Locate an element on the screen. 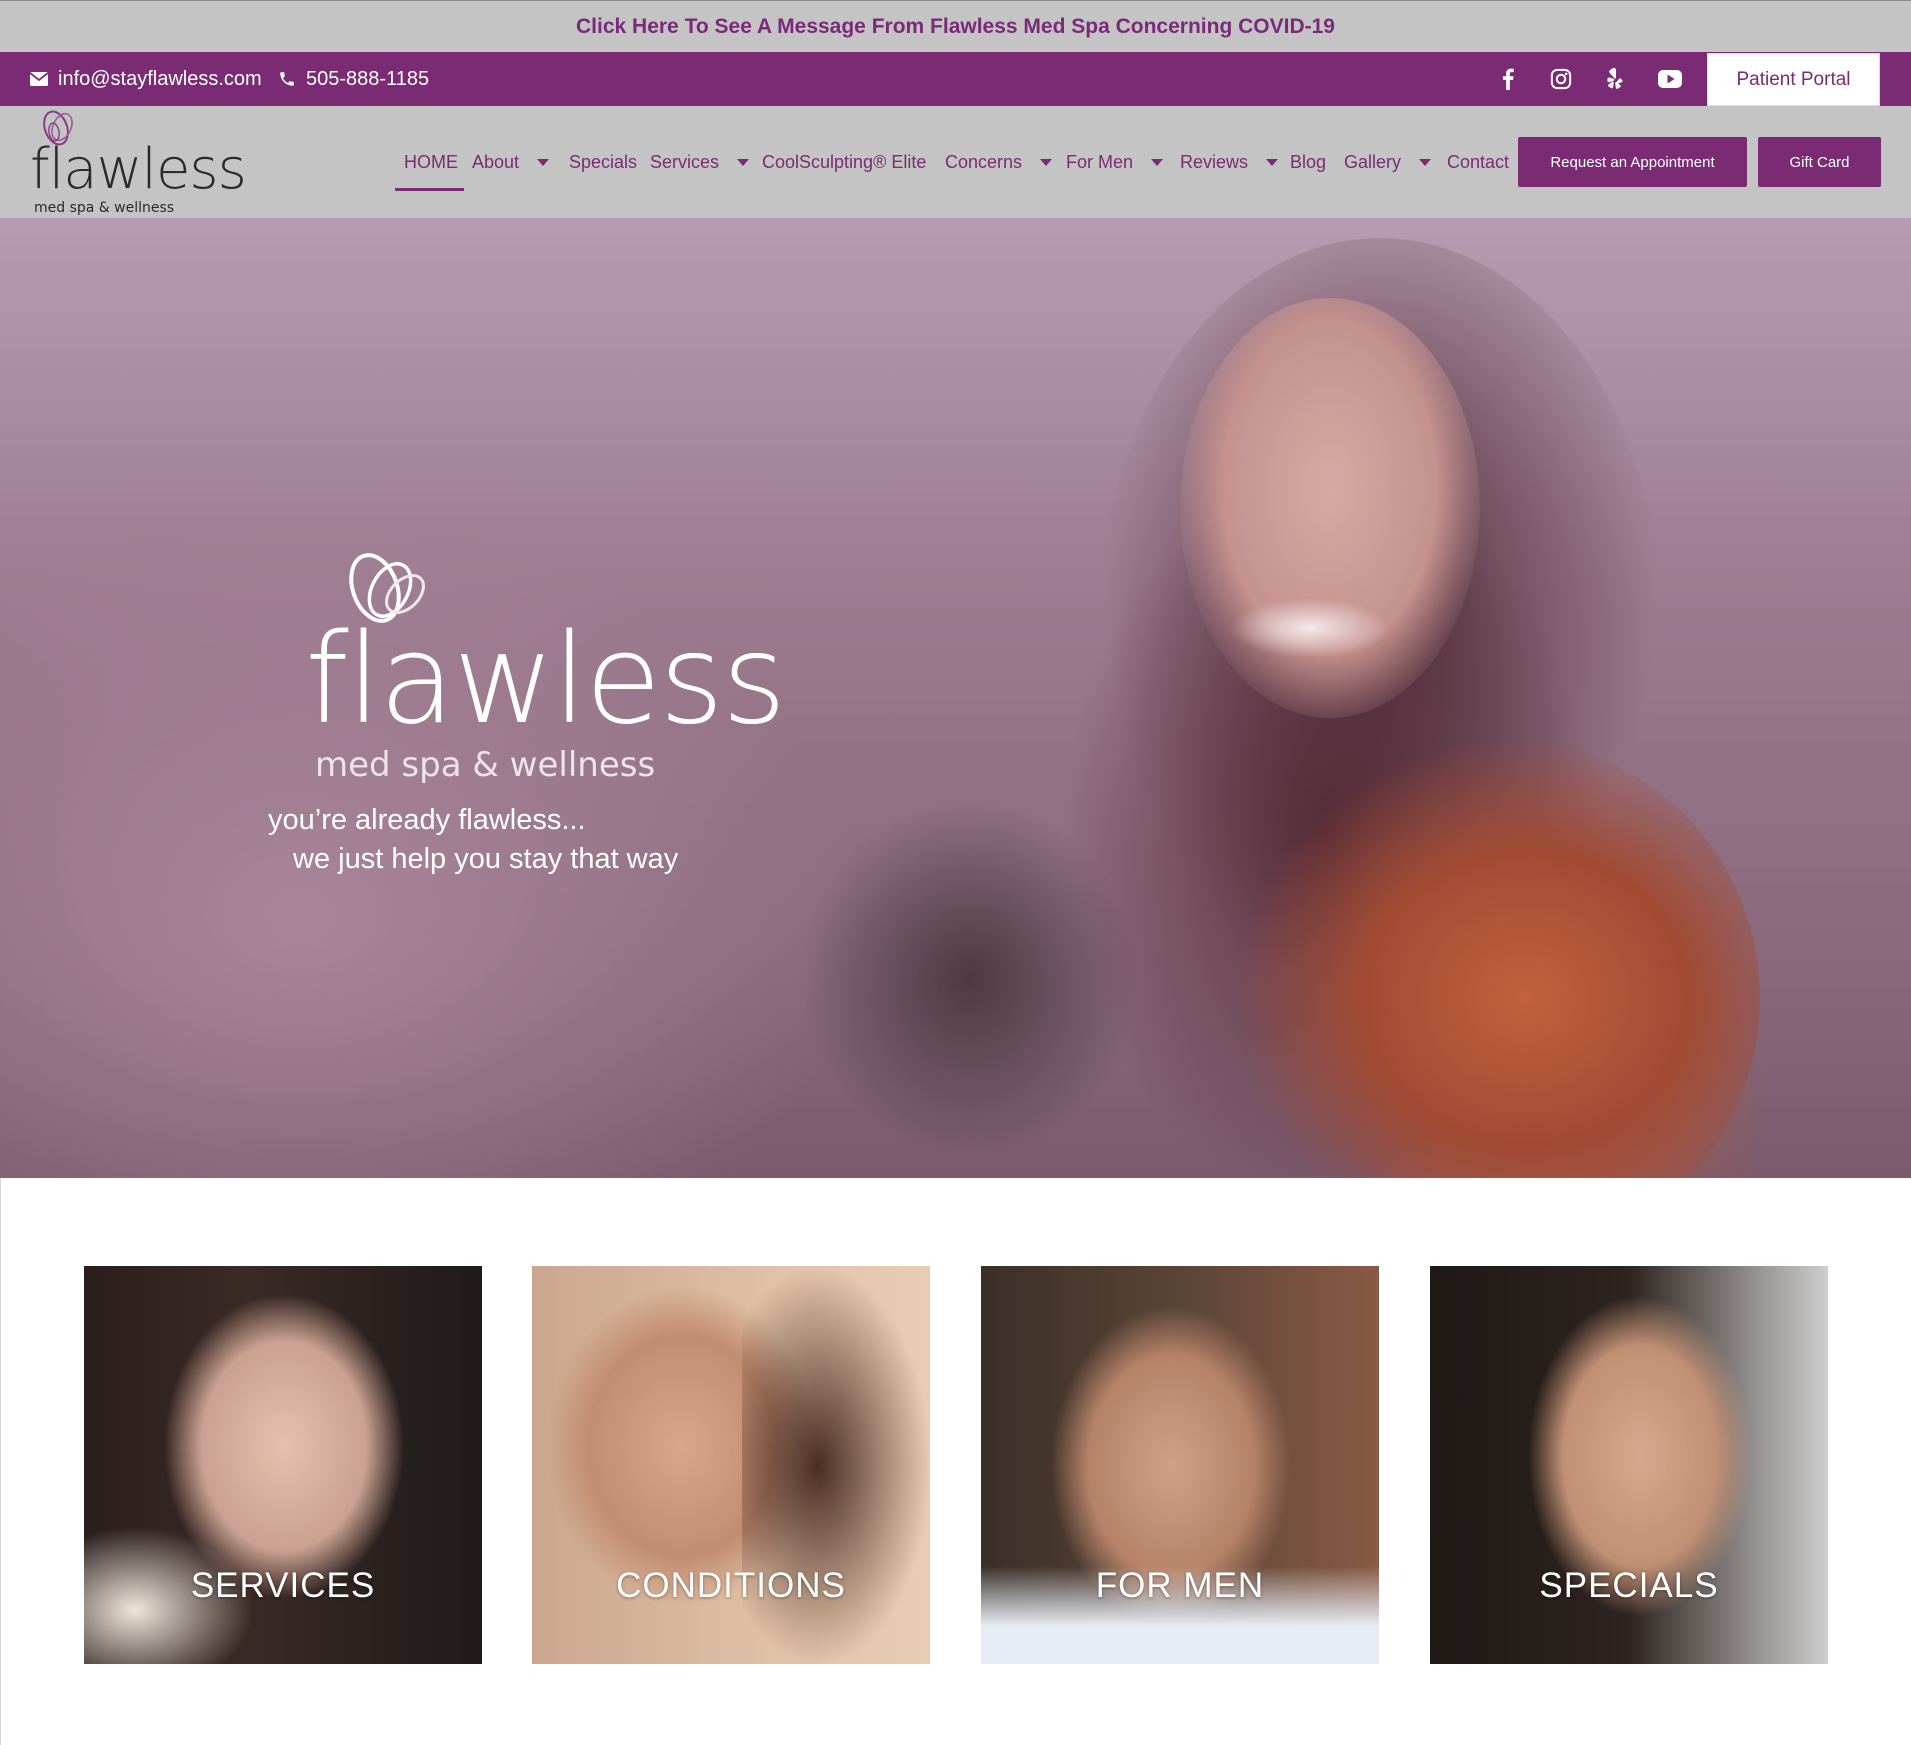 This screenshot has width=1911, height=1745. nav-reviews: Reviews is located at coordinates (1229, 162).